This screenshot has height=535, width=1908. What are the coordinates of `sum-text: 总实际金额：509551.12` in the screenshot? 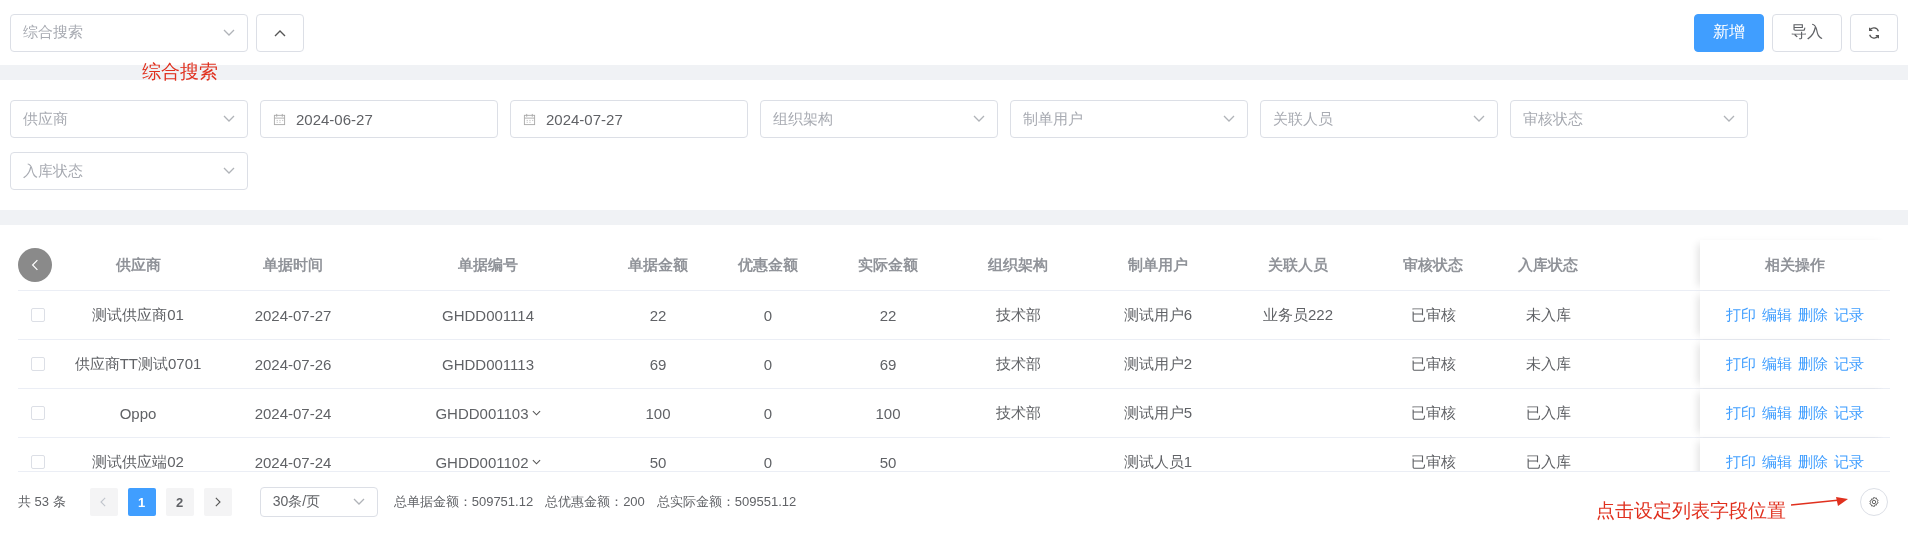 It's located at (726, 502).